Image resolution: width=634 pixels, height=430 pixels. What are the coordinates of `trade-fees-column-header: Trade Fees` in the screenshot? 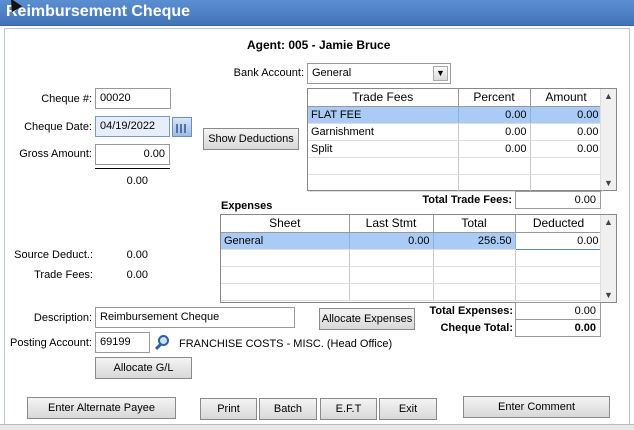 It's located at (383, 98).